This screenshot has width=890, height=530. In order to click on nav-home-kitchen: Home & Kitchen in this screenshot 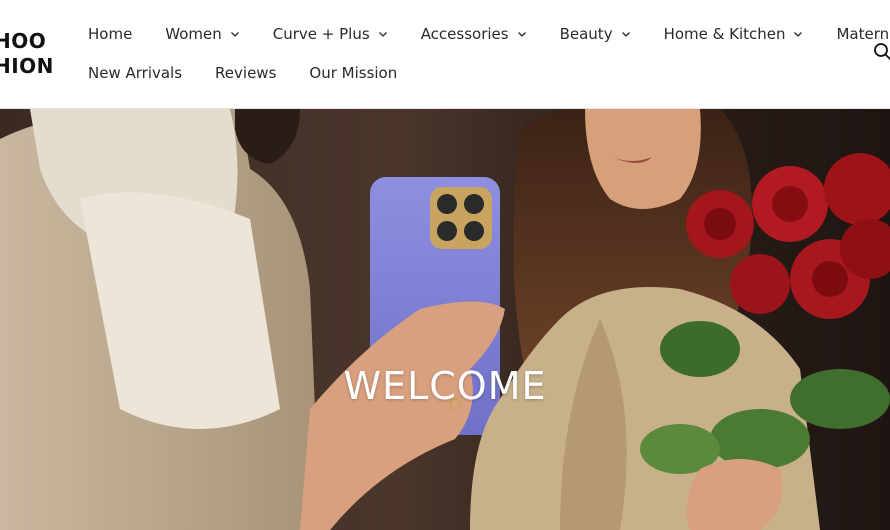, I will do `click(734, 34)`.